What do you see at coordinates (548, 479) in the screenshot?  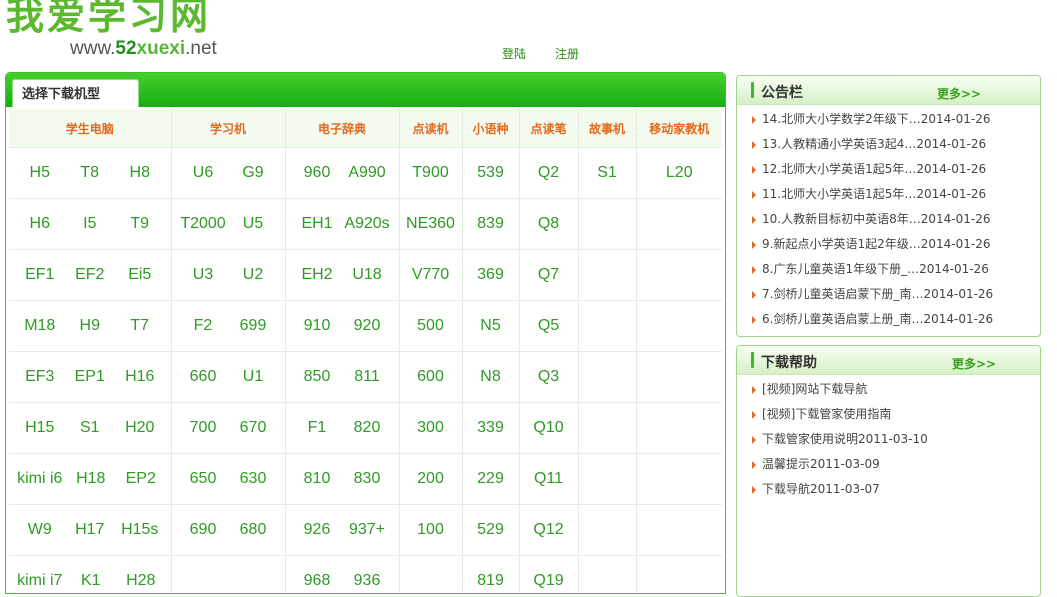 I see `model-link: Q11` at bounding box center [548, 479].